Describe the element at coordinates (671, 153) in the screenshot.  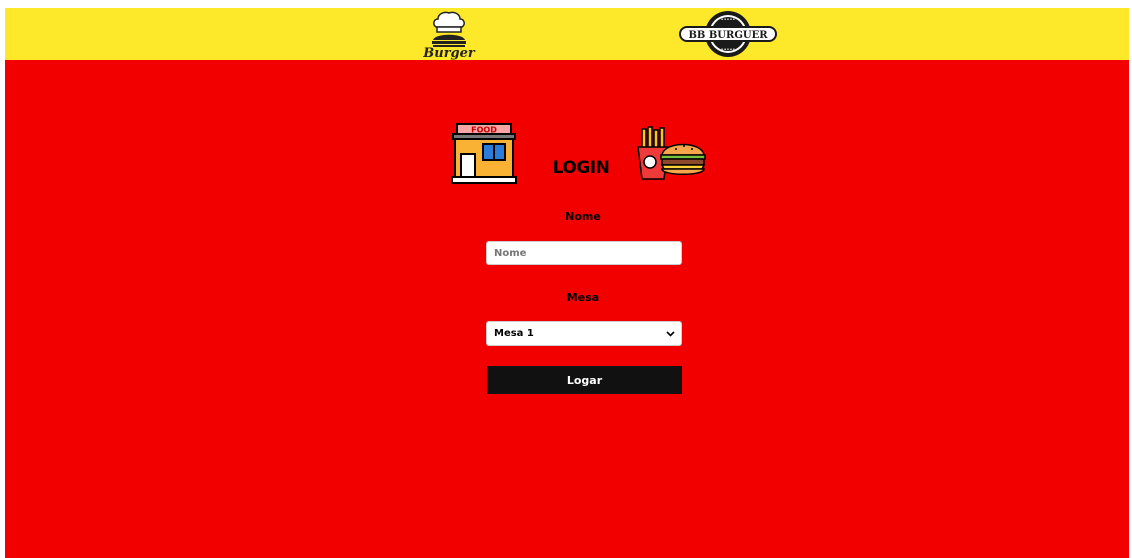
I see `fries-burger-icon` at that location.